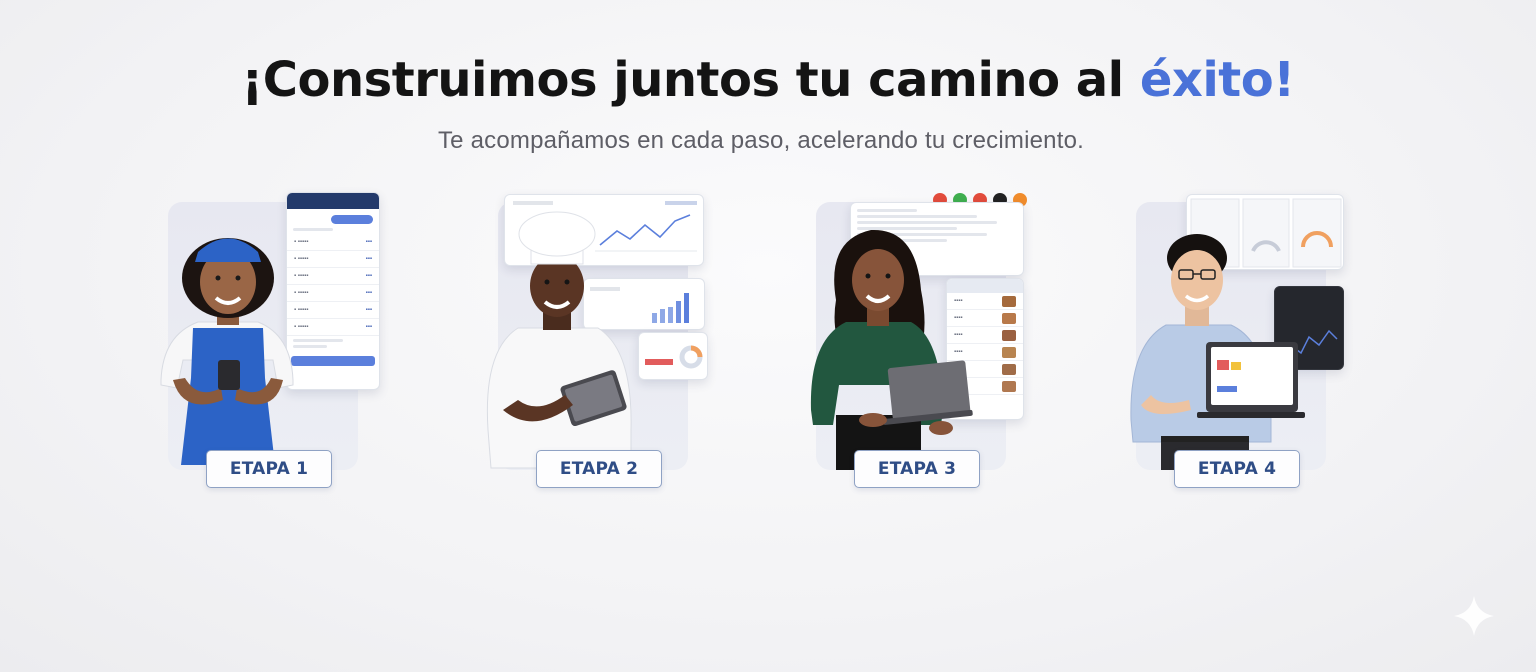  I want to click on stage-card-4: ETAPA 4, so click(1246, 340).